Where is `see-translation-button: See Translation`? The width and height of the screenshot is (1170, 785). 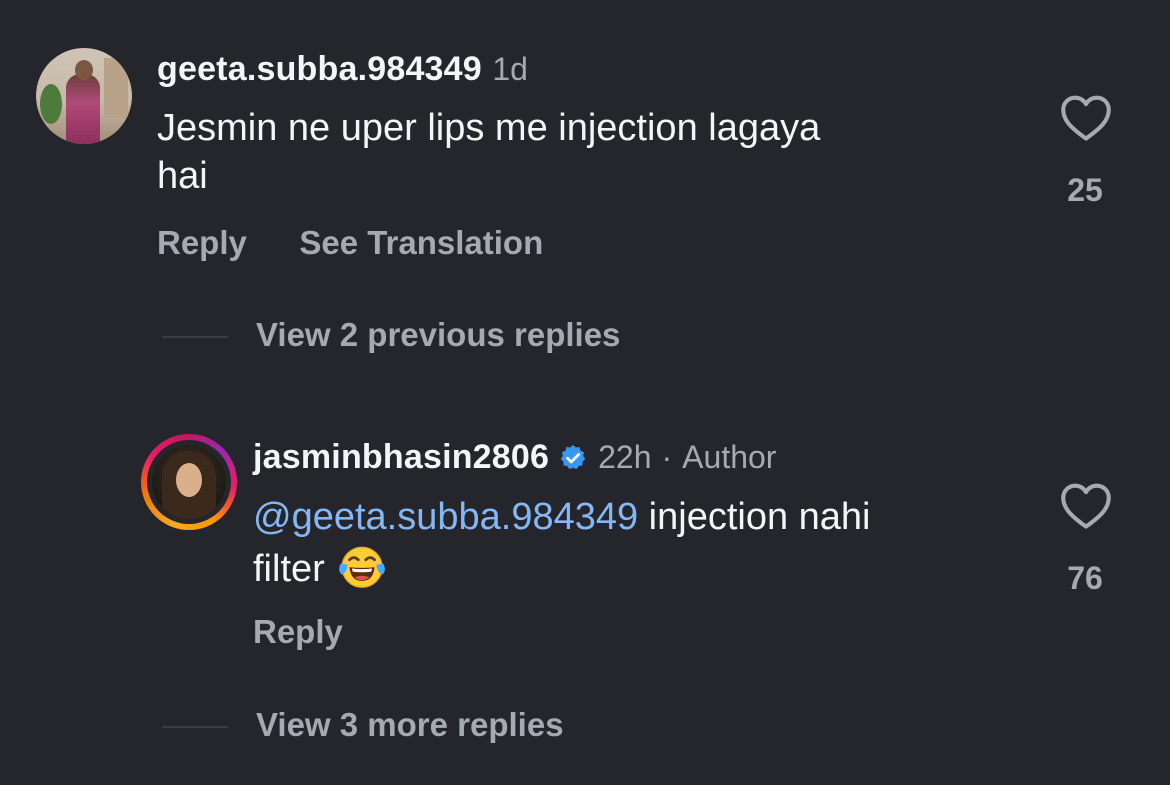
see-translation-button: See Translation is located at coordinates (421, 242).